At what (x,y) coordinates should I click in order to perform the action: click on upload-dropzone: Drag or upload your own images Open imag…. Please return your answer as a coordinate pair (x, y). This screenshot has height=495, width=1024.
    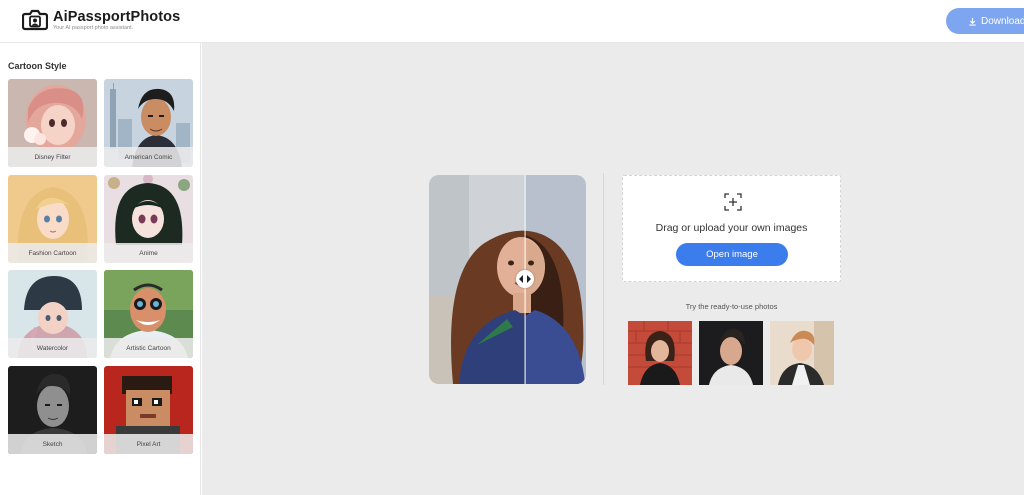
    Looking at the image, I should click on (731, 228).